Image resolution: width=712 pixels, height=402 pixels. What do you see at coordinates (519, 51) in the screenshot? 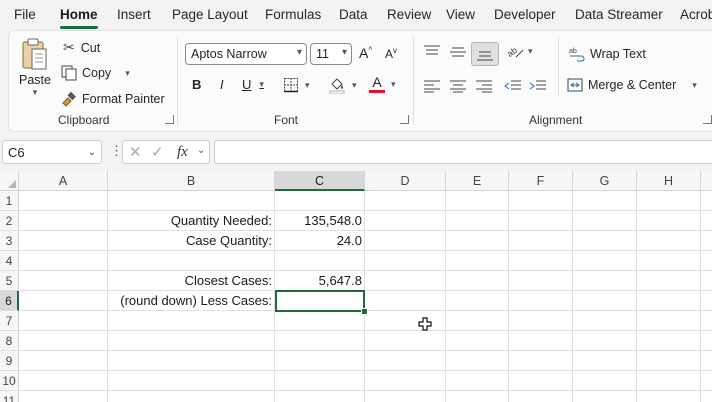
I see `orientation-button: ab ▾` at bounding box center [519, 51].